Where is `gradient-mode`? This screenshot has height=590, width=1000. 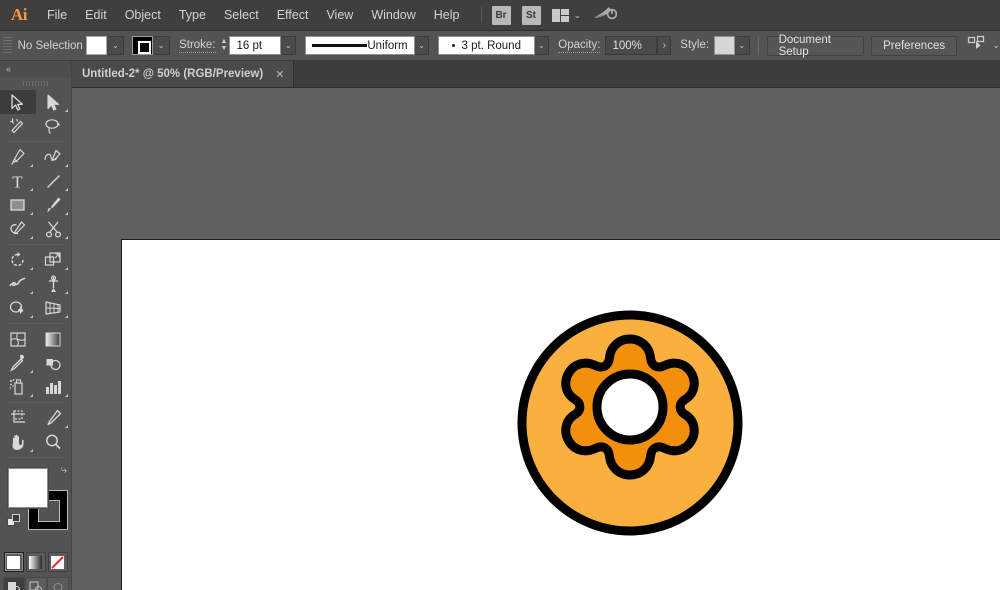 gradient-mode is located at coordinates (35, 562).